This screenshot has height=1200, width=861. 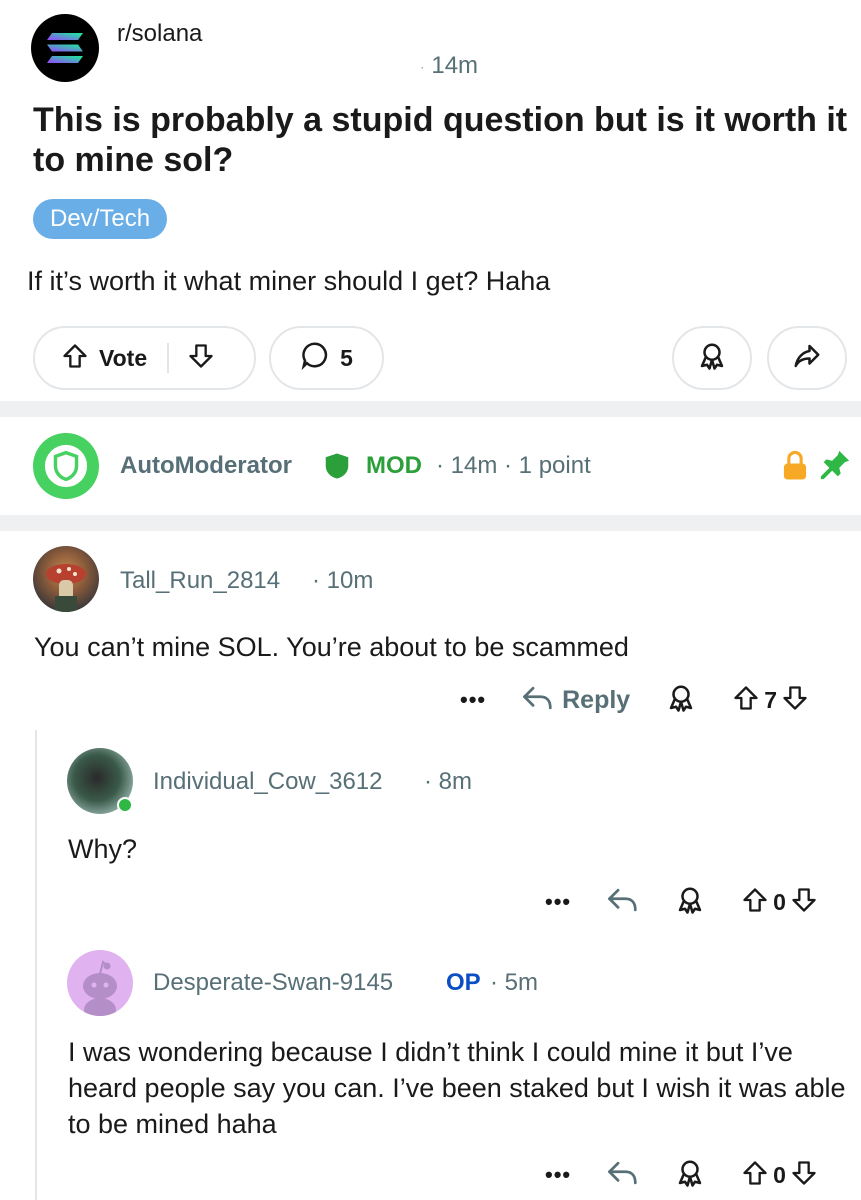 I want to click on post-time: · 14m, so click(x=449, y=65).